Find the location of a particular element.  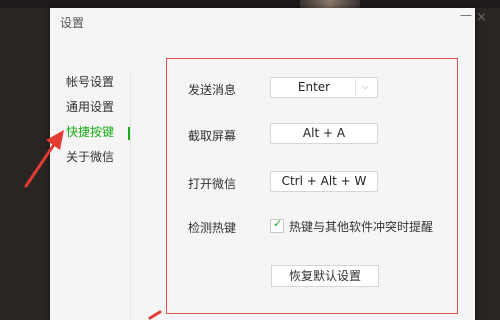

send-message-label: 发送消息 is located at coordinates (212, 90).